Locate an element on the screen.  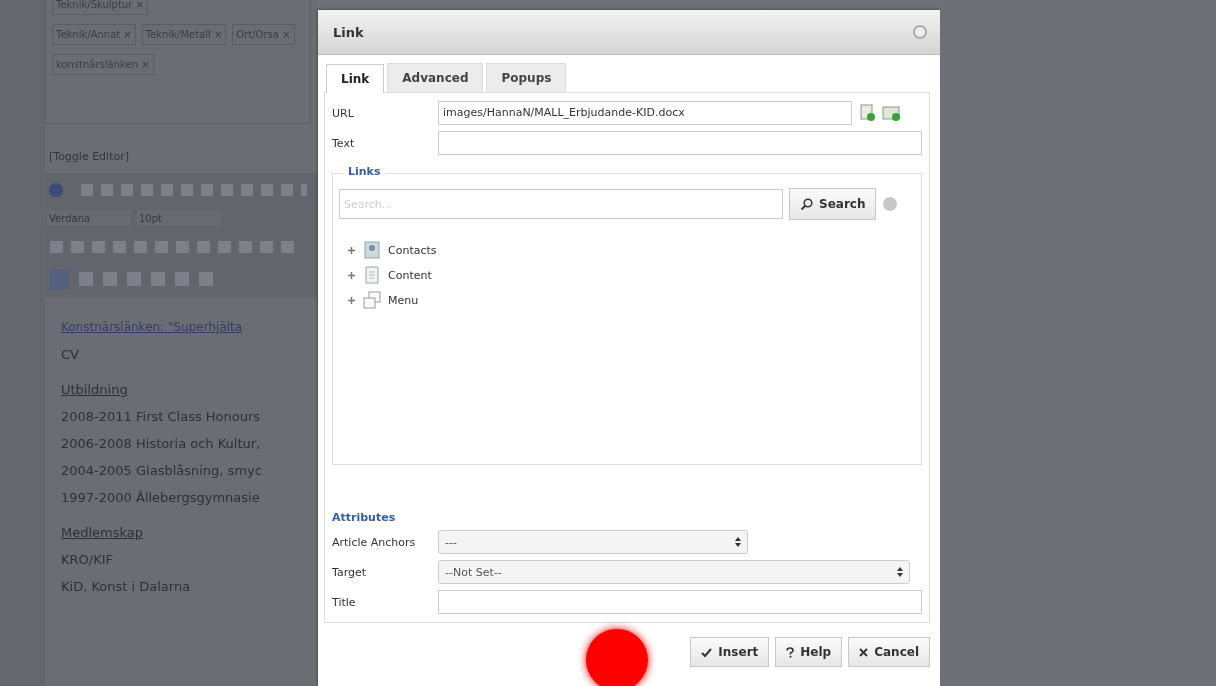
section-heading: Utbildning is located at coordinates (95, 390).